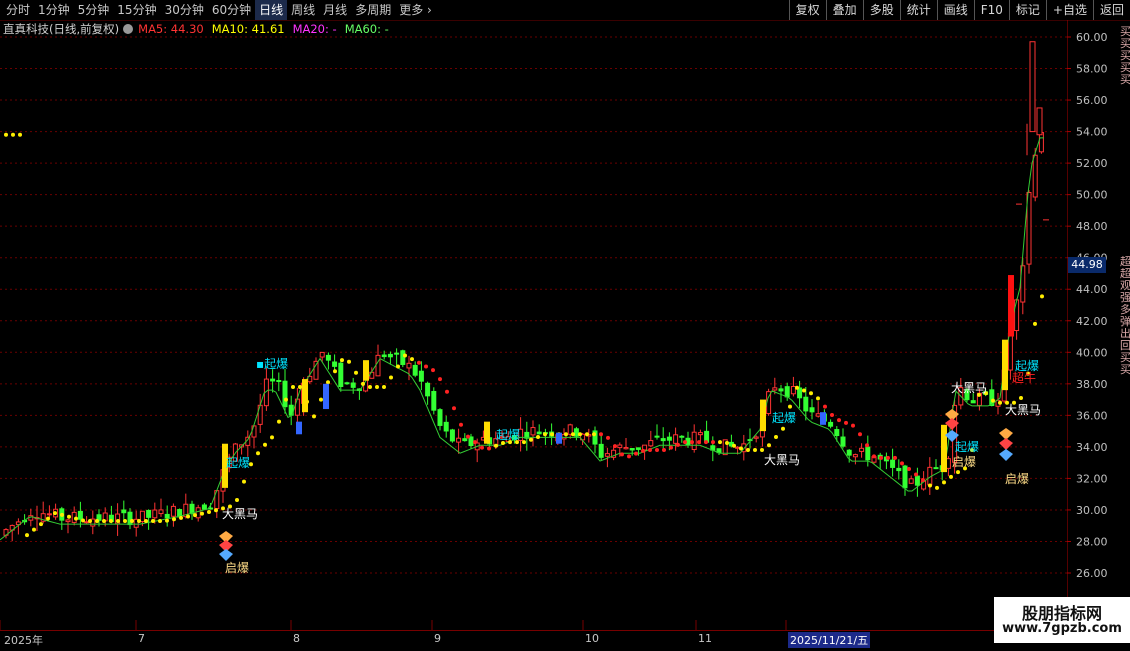 The image size is (1130, 651). Describe the element at coordinates (1069, 10) in the screenshot. I see `toolbar-button-7: +自选` at that location.